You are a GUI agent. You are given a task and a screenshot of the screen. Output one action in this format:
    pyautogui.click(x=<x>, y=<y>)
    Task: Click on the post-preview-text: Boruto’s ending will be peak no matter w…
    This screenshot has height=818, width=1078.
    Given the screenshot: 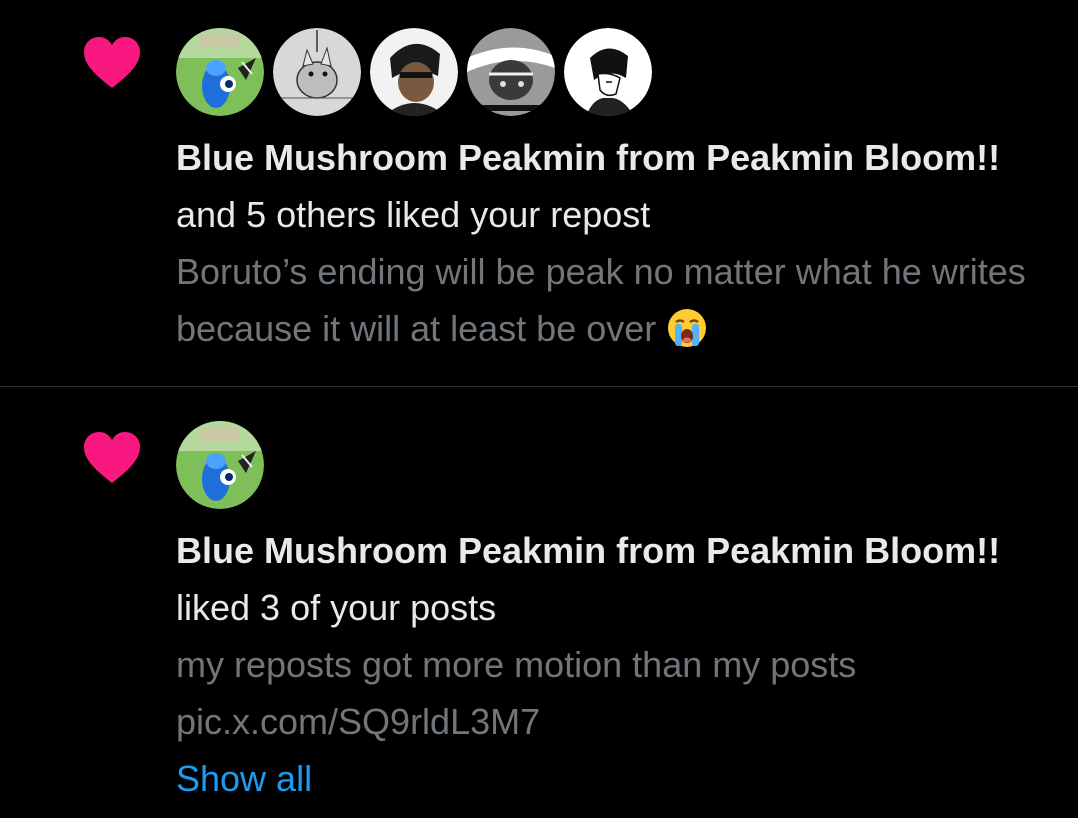 What is the action you would take?
    pyautogui.click(x=601, y=300)
    